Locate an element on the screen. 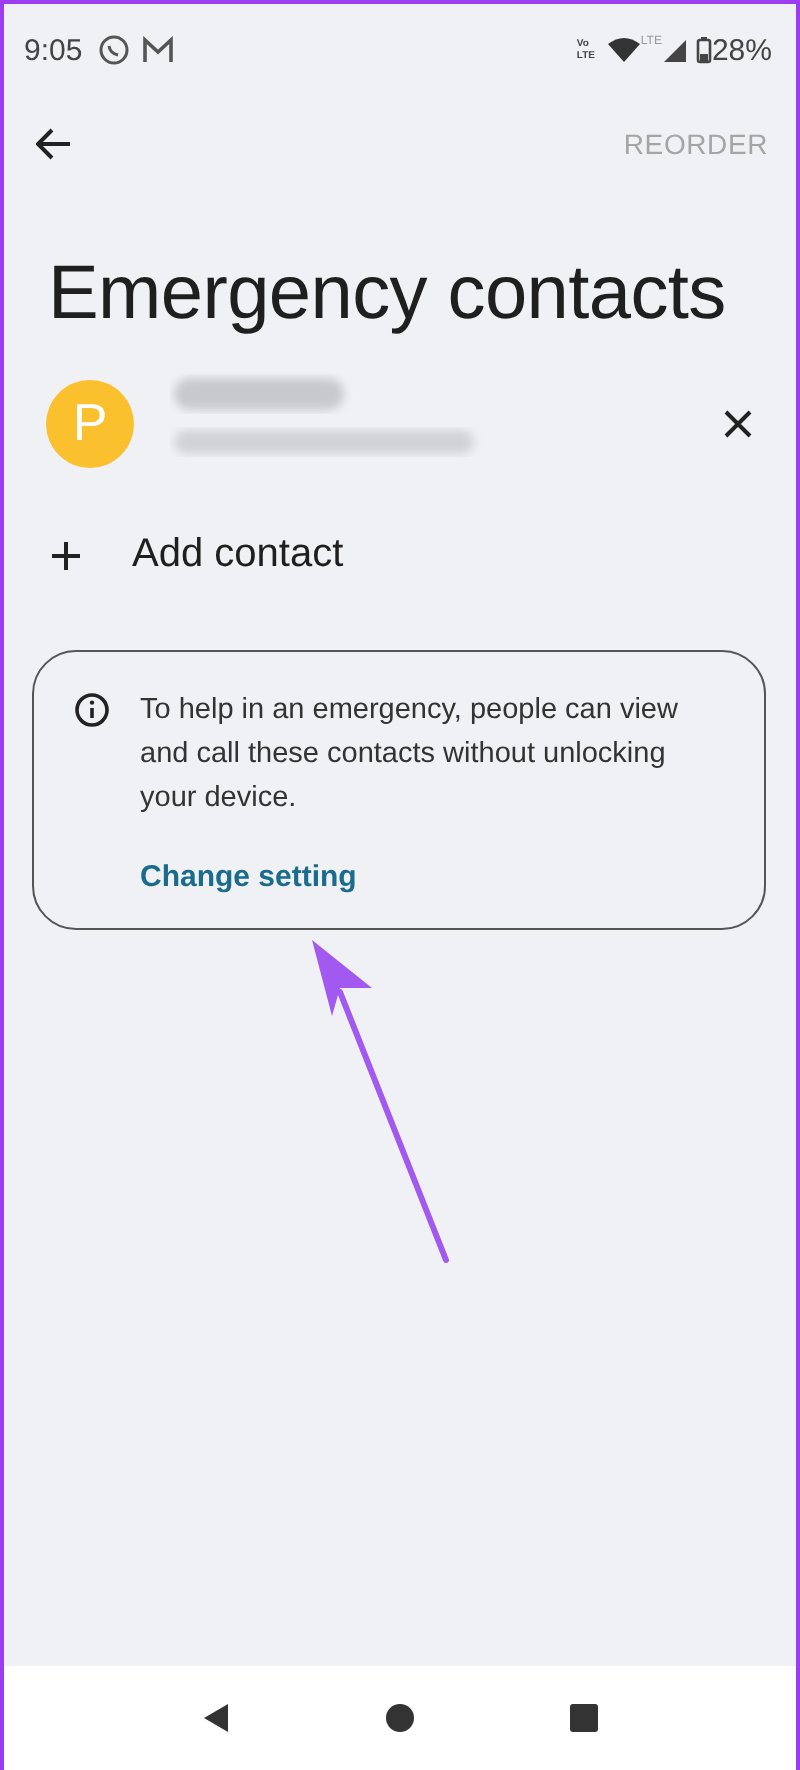 The height and width of the screenshot is (1770, 800). mail-icon is located at coordinates (158, 50).